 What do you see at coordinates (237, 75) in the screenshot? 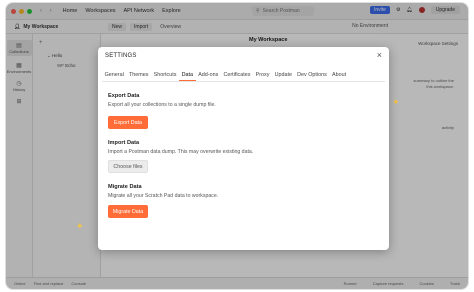
I see `tab-certificates: Certificates` at bounding box center [237, 75].